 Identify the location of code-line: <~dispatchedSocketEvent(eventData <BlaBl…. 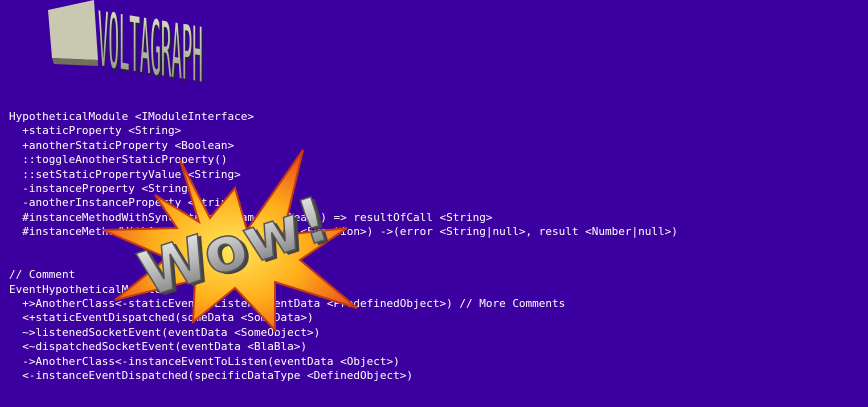
(158, 347).